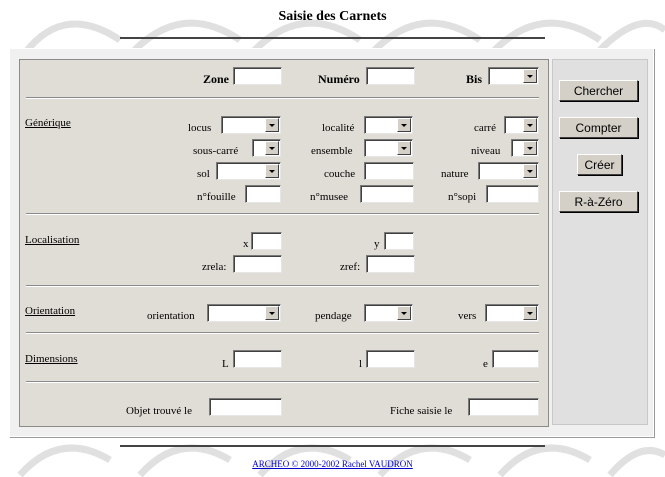  What do you see at coordinates (332, 446) in the screenshot?
I see `footer-rule` at bounding box center [332, 446].